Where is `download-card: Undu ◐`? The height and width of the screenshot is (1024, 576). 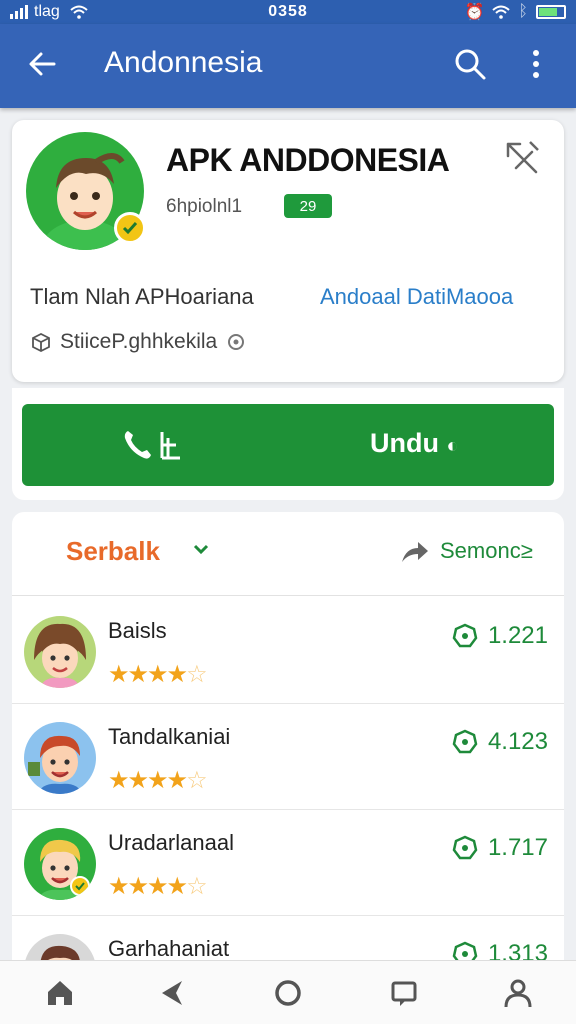
download-card: Undu ◐ is located at coordinates (288, 444).